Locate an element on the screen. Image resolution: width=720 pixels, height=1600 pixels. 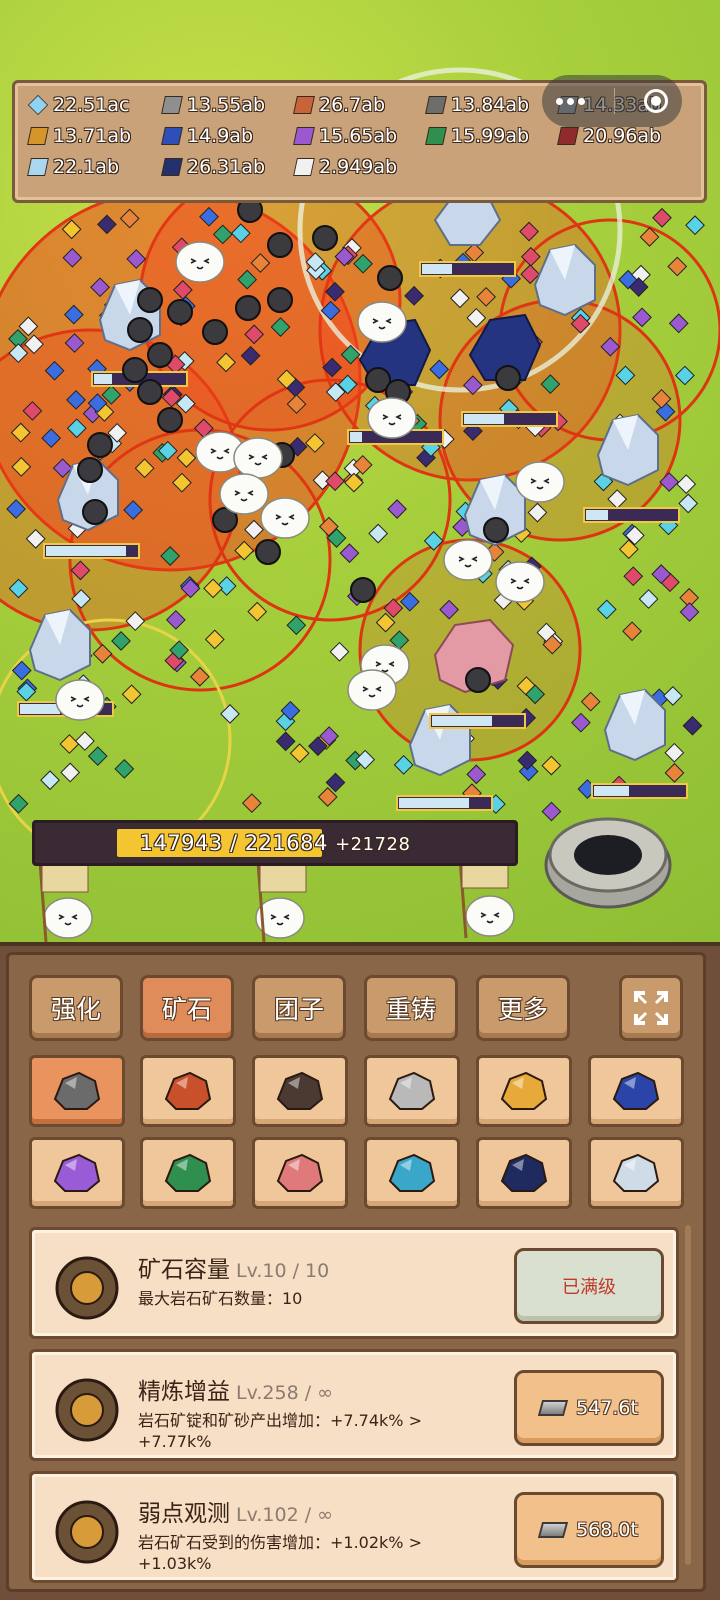
copper-ore-icon is located at coordinates (188, 1090).